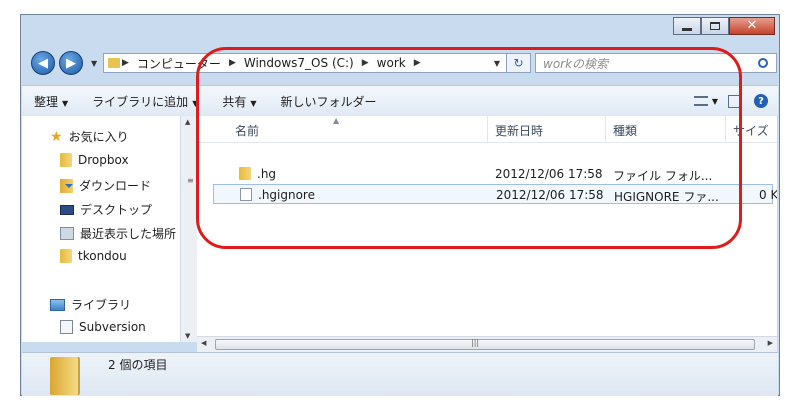 This screenshot has height=410, width=800. Describe the element at coordinates (103, 160) in the screenshot. I see `nav-item-label: Dropbox` at that location.